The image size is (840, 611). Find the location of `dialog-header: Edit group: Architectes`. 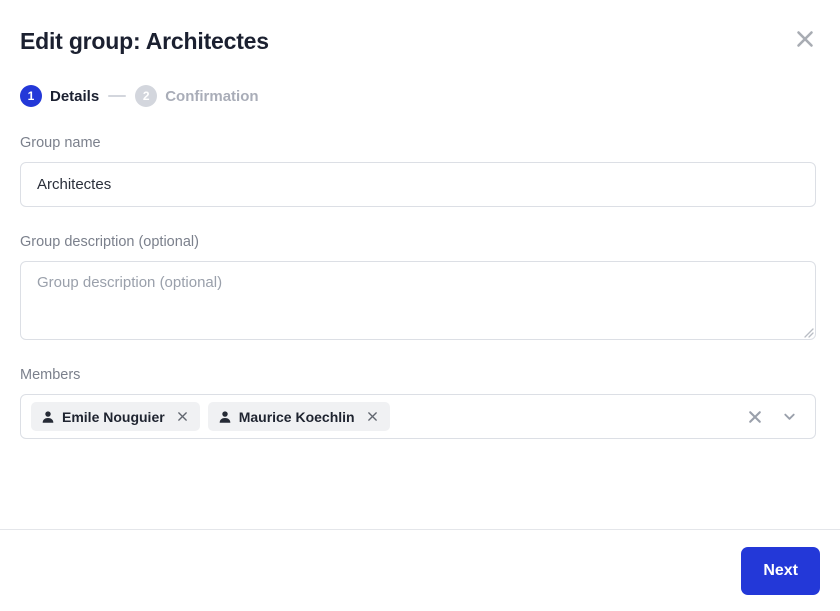

dialog-header: Edit group: Architectes is located at coordinates (420, 28).